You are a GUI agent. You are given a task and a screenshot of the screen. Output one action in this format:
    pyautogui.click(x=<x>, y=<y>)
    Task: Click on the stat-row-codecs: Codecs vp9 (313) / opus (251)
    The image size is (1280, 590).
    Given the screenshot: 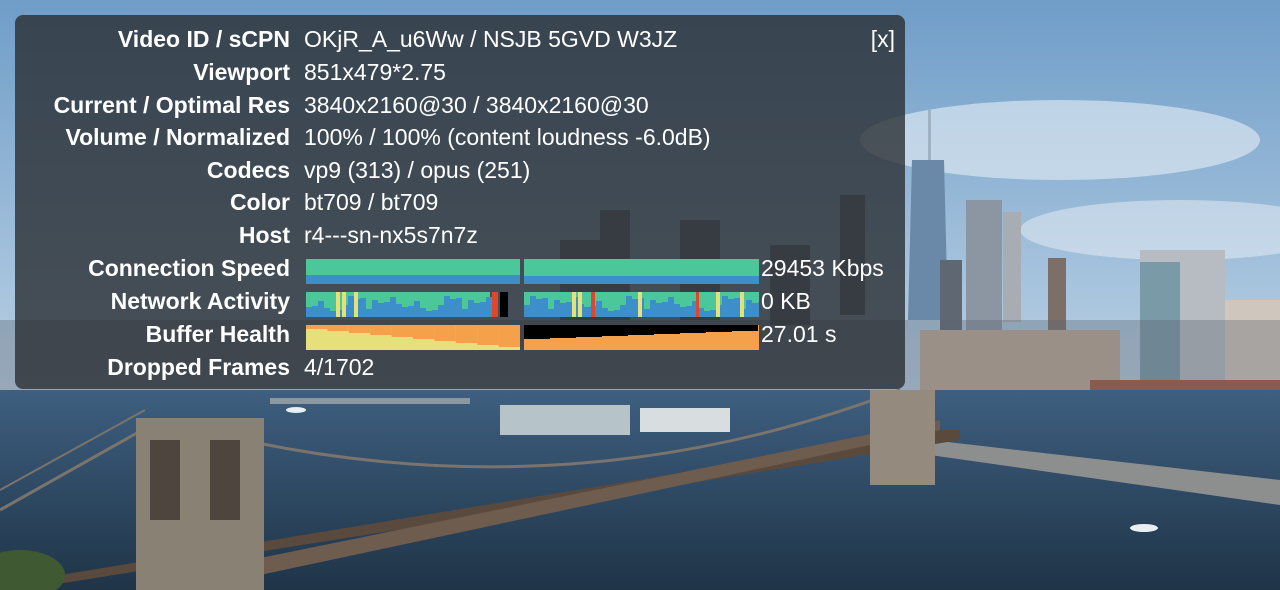 What is the action you would take?
    pyautogui.click(x=460, y=170)
    